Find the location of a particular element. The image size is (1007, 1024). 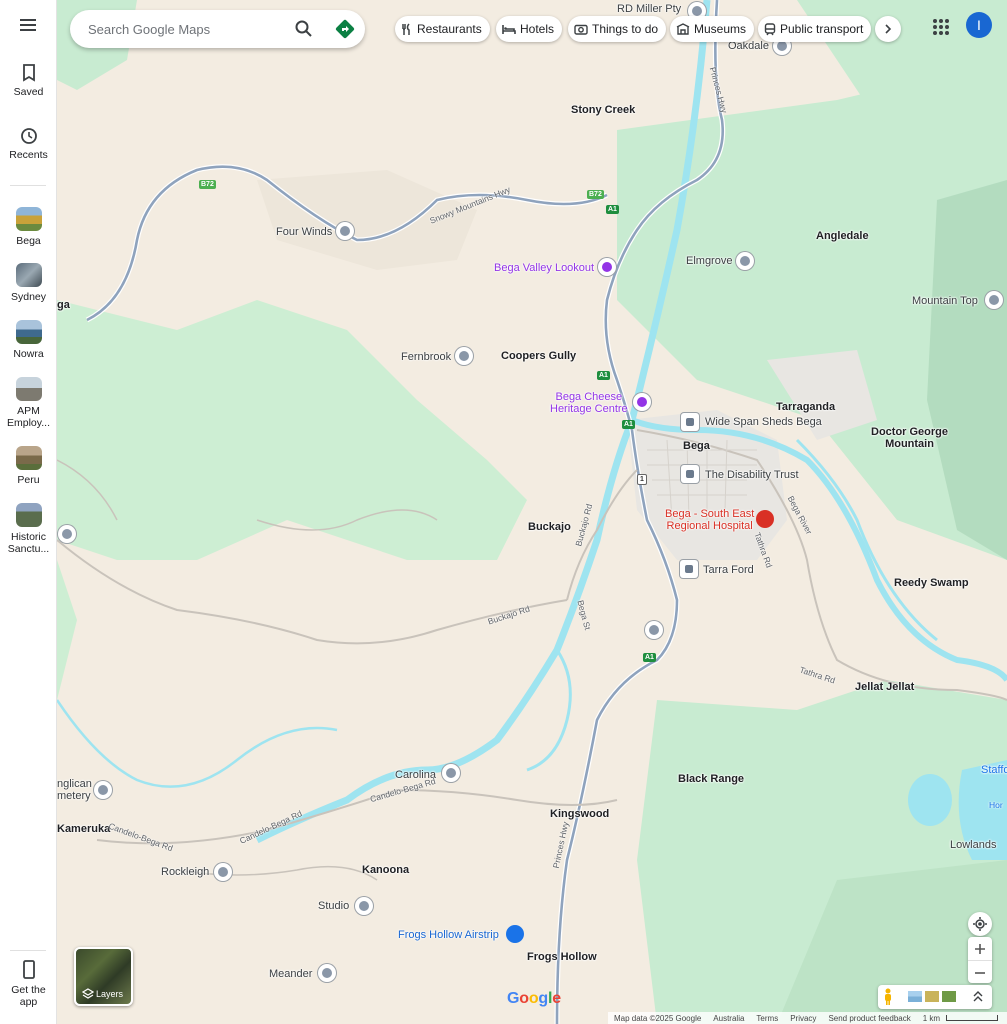

place-label: Lowlands is located at coordinates (973, 845).